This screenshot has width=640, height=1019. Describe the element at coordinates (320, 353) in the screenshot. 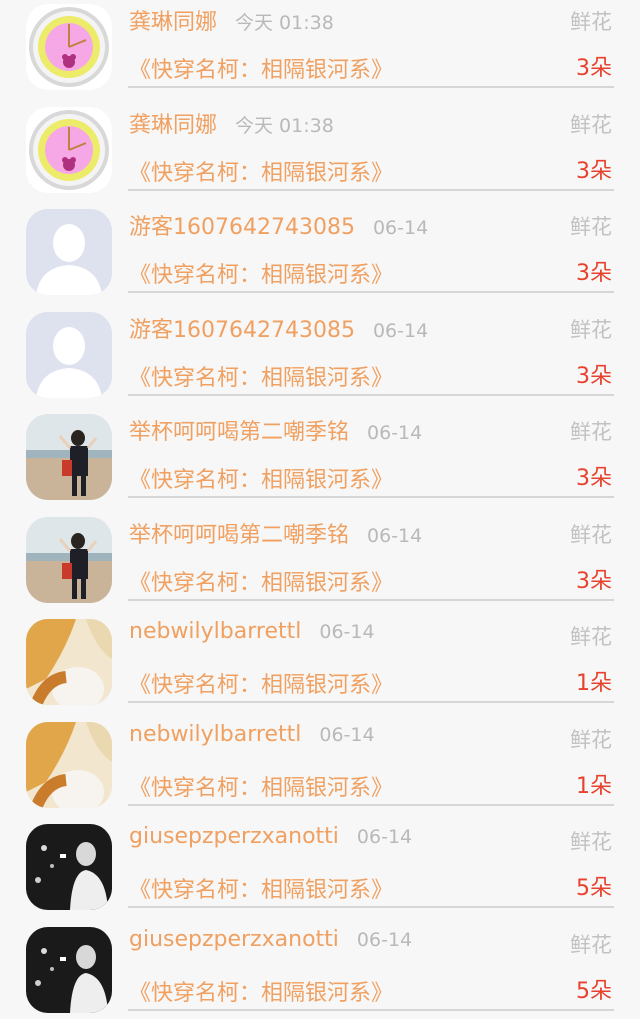

I see `gift-row: 游客160764274308506-14 鲜花 《快穿名柯：相隔银河系》 3朵` at that location.